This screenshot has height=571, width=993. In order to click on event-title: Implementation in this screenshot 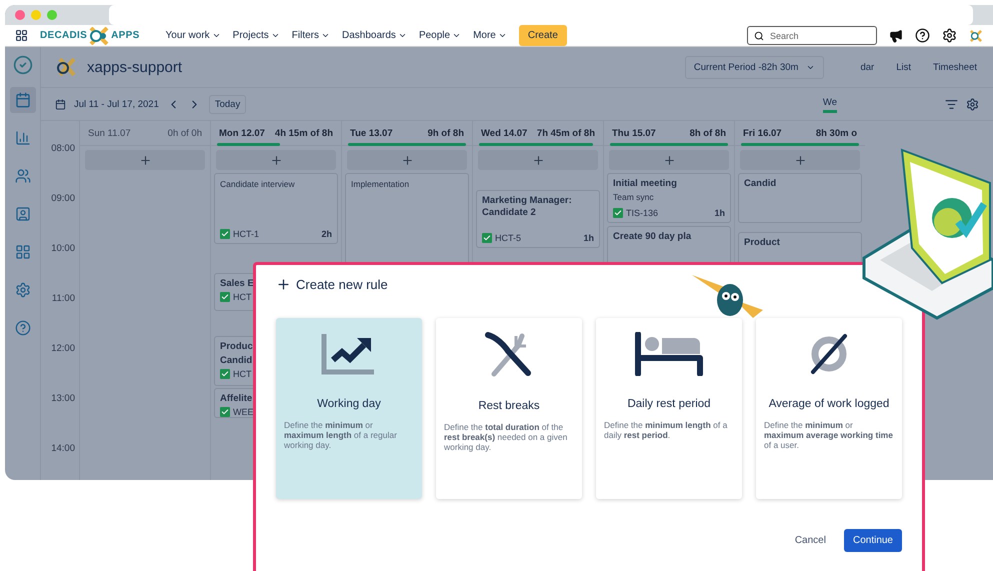, I will do `click(380, 184)`.